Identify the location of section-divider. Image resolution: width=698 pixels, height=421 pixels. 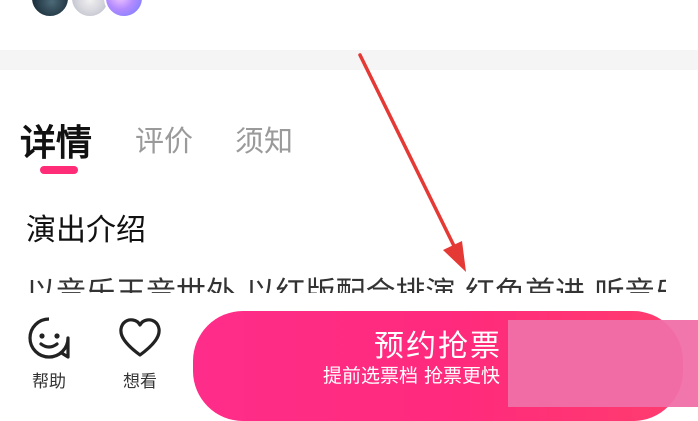
(349, 60).